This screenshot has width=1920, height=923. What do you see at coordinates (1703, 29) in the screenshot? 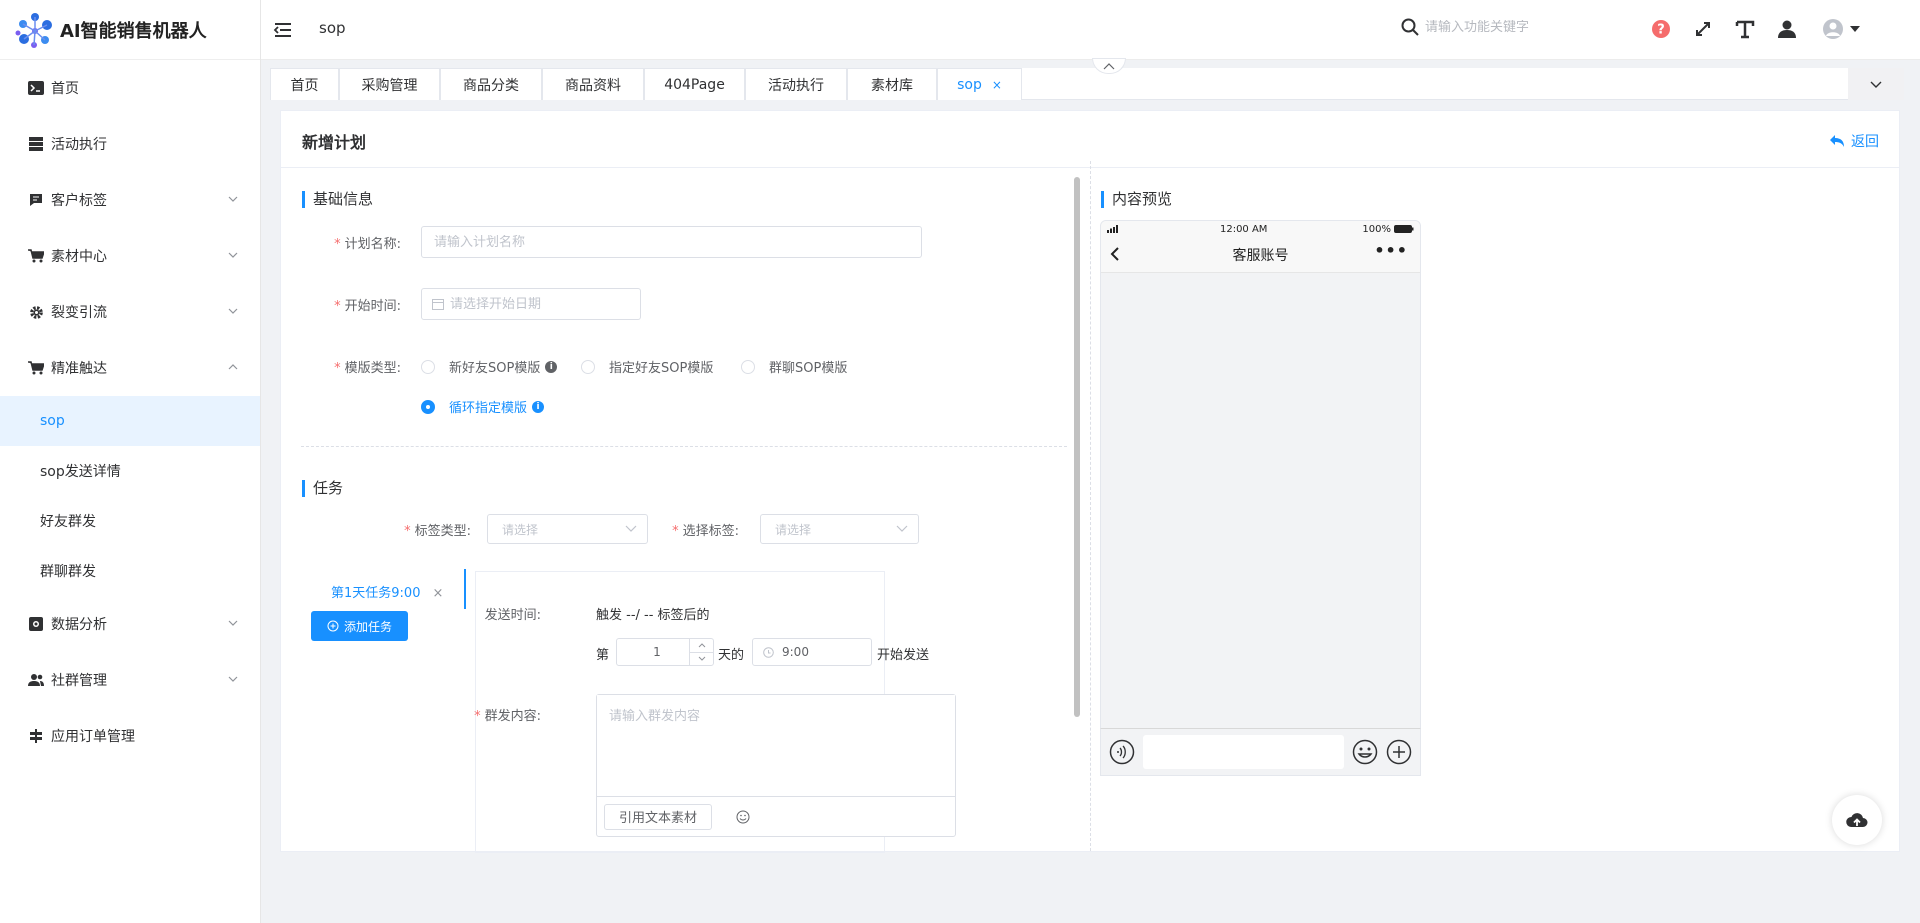
I see `fullscreen-icon` at bounding box center [1703, 29].